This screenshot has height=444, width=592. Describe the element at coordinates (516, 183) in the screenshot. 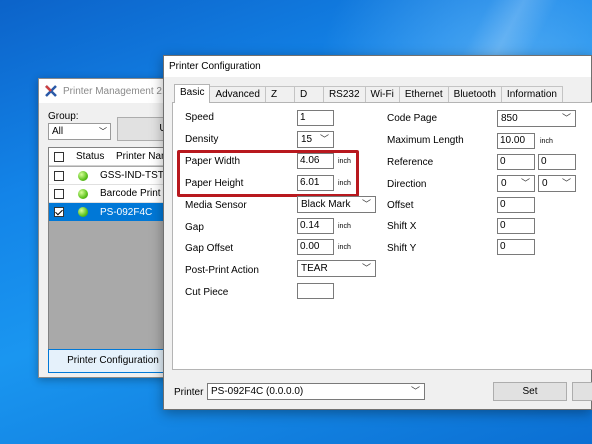

I see `direction-select-a: 0 ﹀` at that location.